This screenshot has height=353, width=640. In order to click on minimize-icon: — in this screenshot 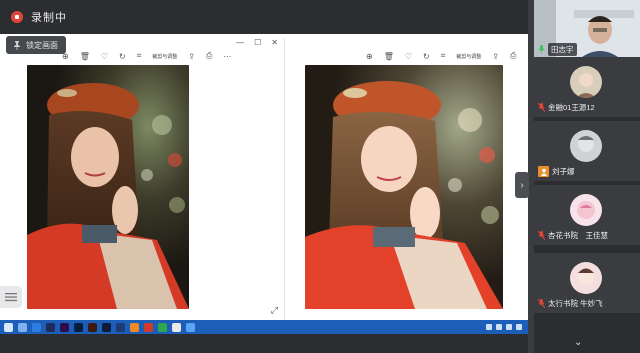, I will do `click(240, 42)`.